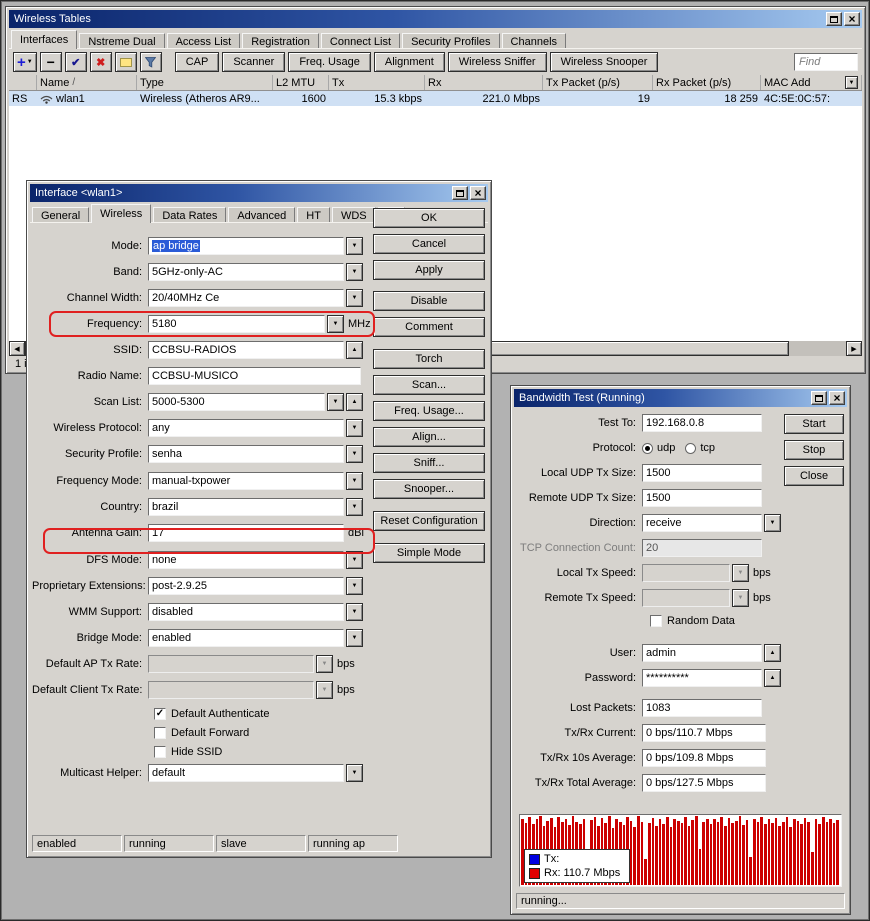  What do you see at coordinates (87, 82) in the screenshot?
I see `col-name: Name /` at bounding box center [87, 82].